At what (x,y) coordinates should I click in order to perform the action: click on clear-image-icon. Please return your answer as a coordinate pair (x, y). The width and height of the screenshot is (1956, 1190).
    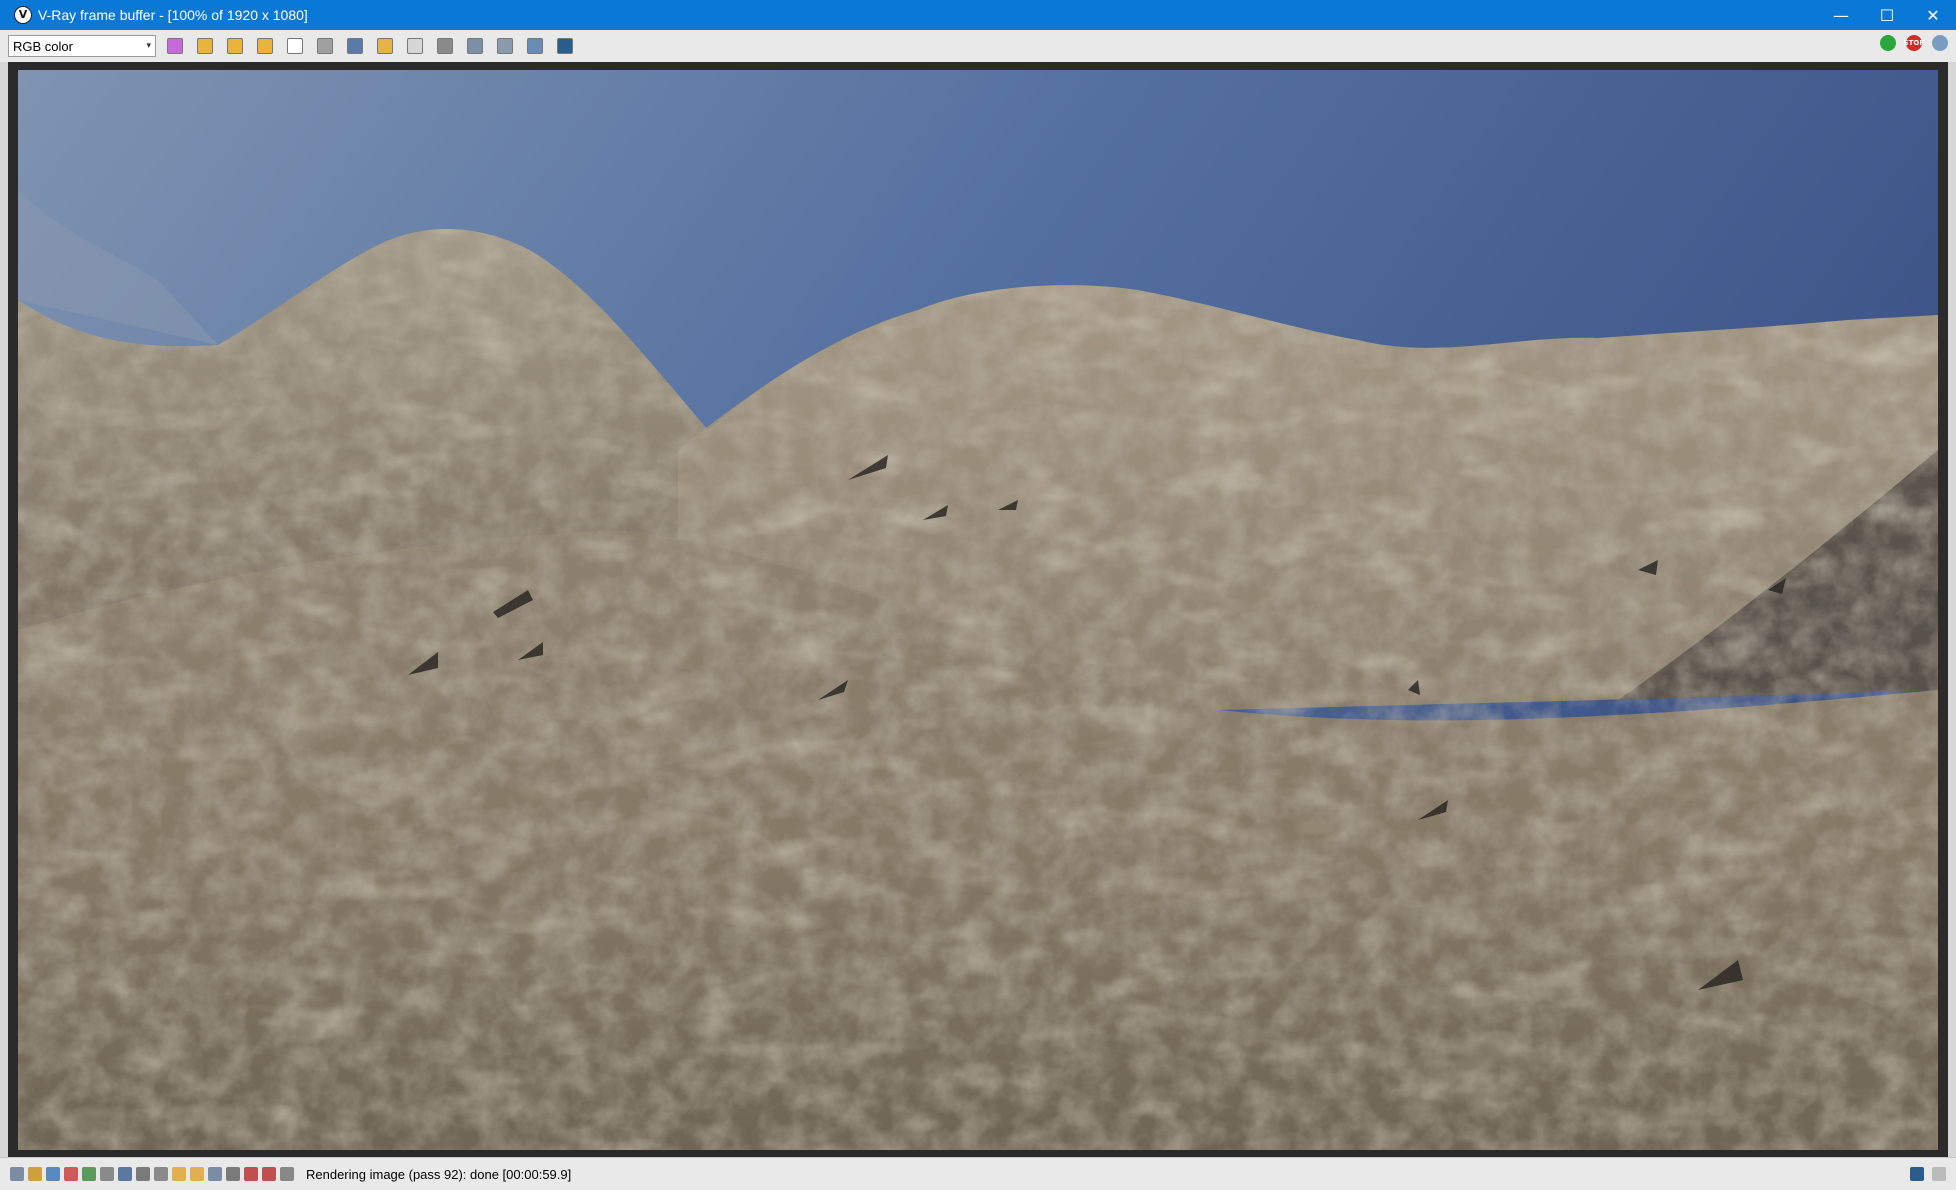
    Looking at the image, I should click on (415, 46).